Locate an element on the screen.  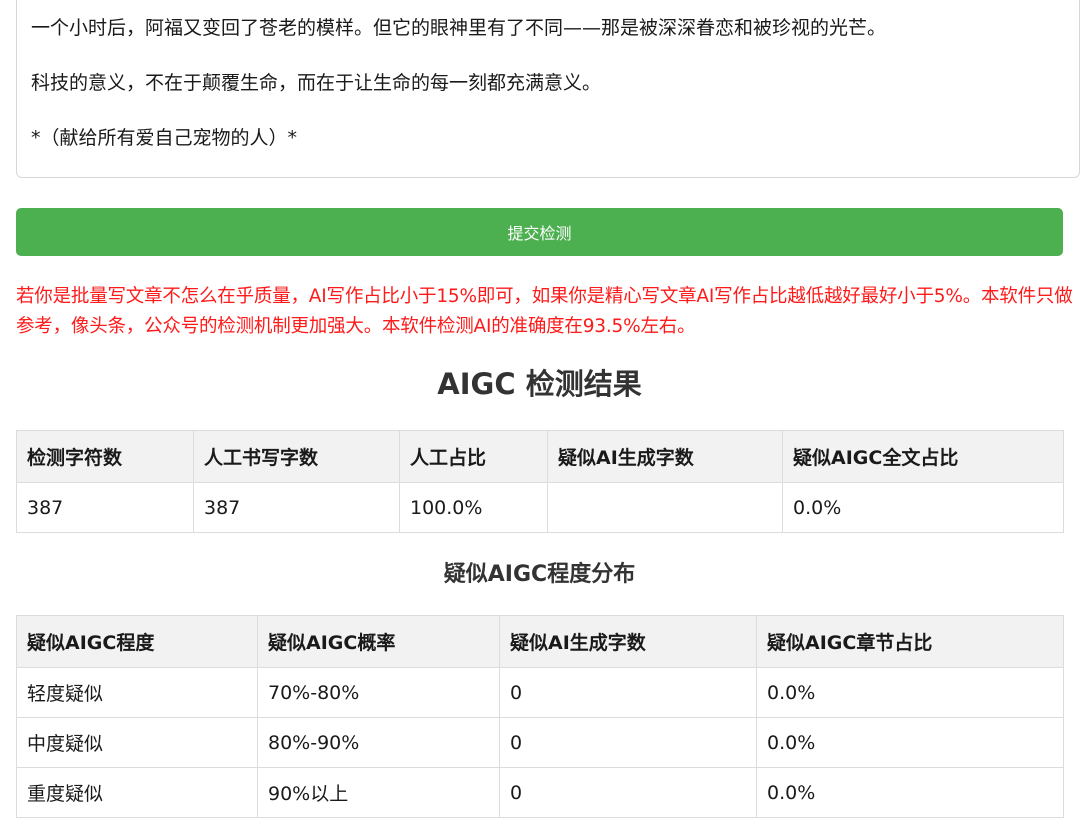
header-aigc-ratio: 疑似AIGC全文占比 is located at coordinates (923, 456).